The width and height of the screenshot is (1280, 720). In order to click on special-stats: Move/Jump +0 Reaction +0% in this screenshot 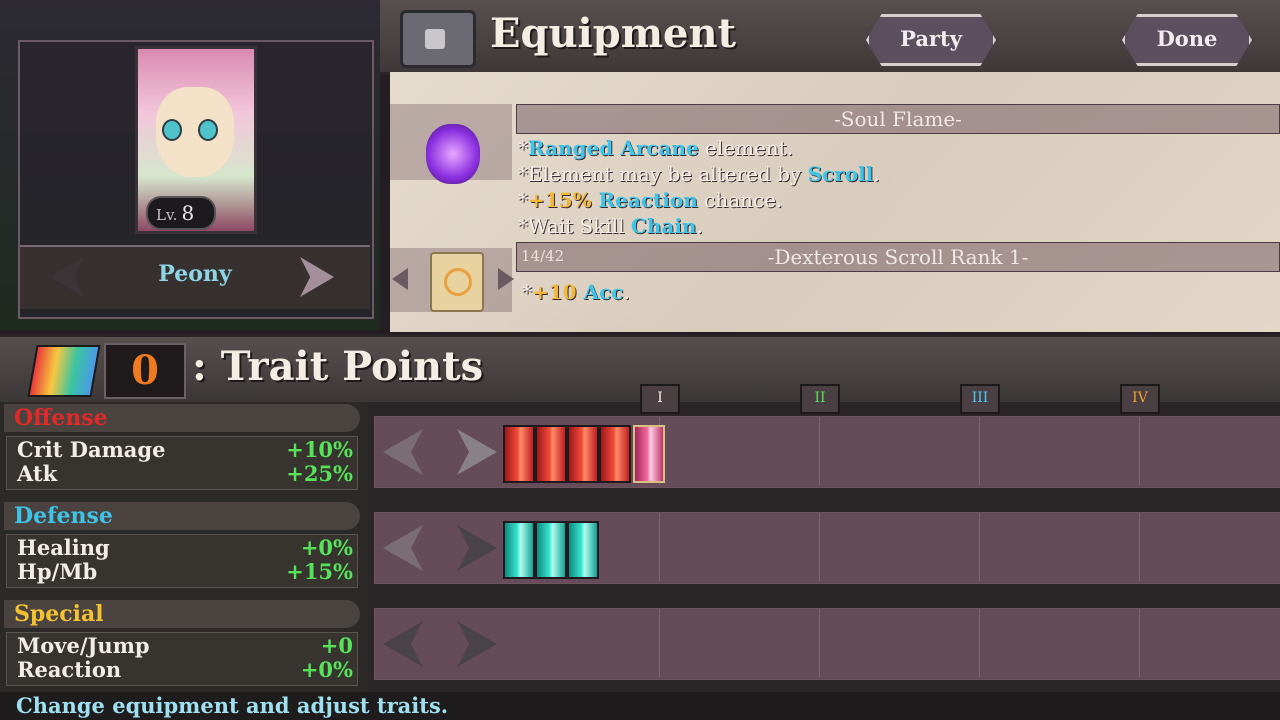, I will do `click(182, 659)`.